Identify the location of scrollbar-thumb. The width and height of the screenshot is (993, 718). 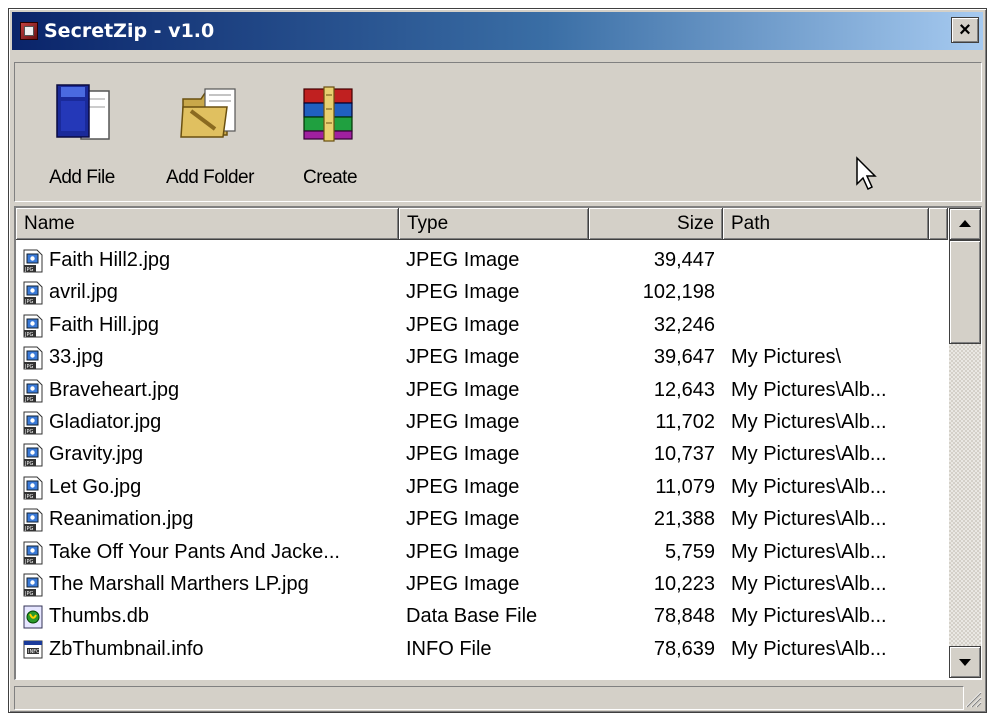
(965, 292).